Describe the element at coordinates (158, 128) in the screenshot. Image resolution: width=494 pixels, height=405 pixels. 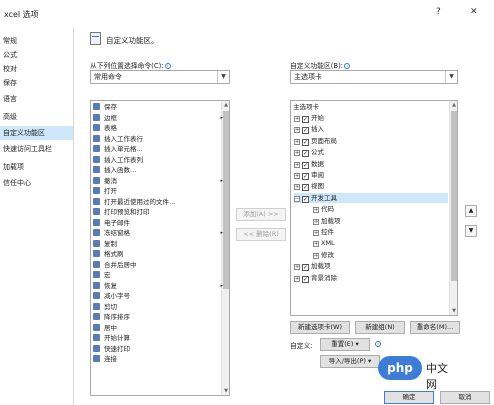
I see `command-item: 表格` at that location.